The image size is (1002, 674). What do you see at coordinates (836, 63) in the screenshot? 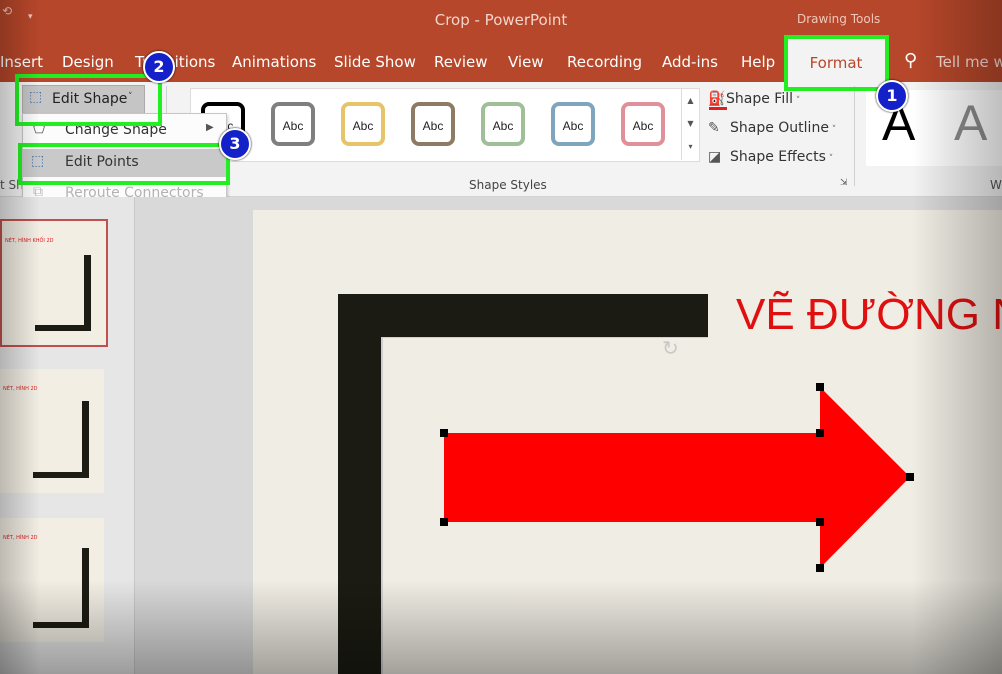
I see `highlight-format-tab` at bounding box center [836, 63].